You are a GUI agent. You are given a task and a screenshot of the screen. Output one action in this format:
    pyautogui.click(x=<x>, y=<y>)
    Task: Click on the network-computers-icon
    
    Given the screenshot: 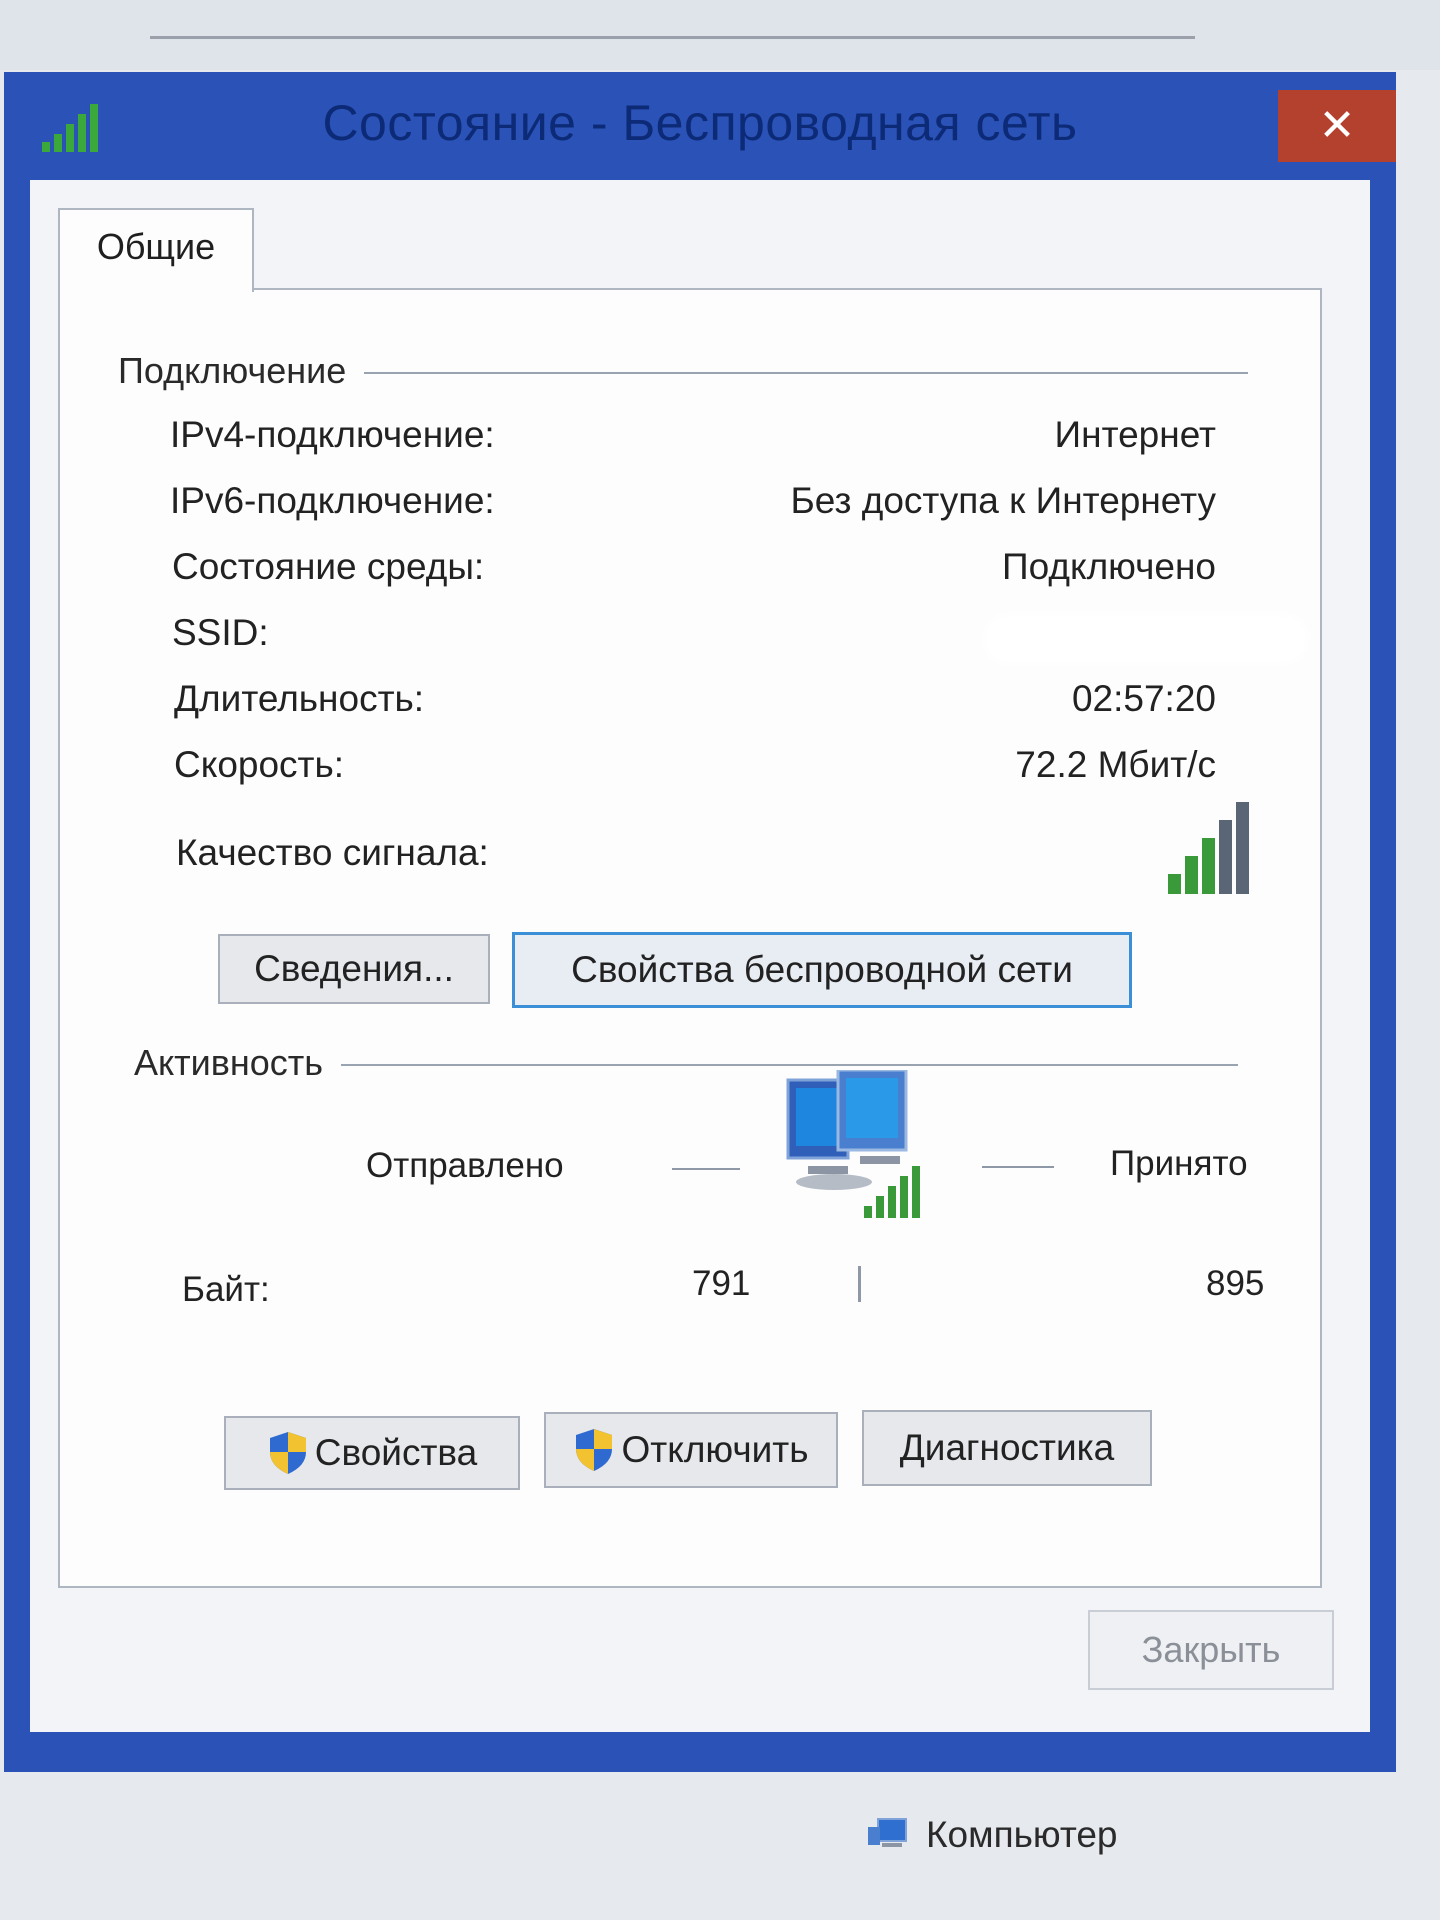 What is the action you would take?
    pyautogui.click(x=853, y=1144)
    